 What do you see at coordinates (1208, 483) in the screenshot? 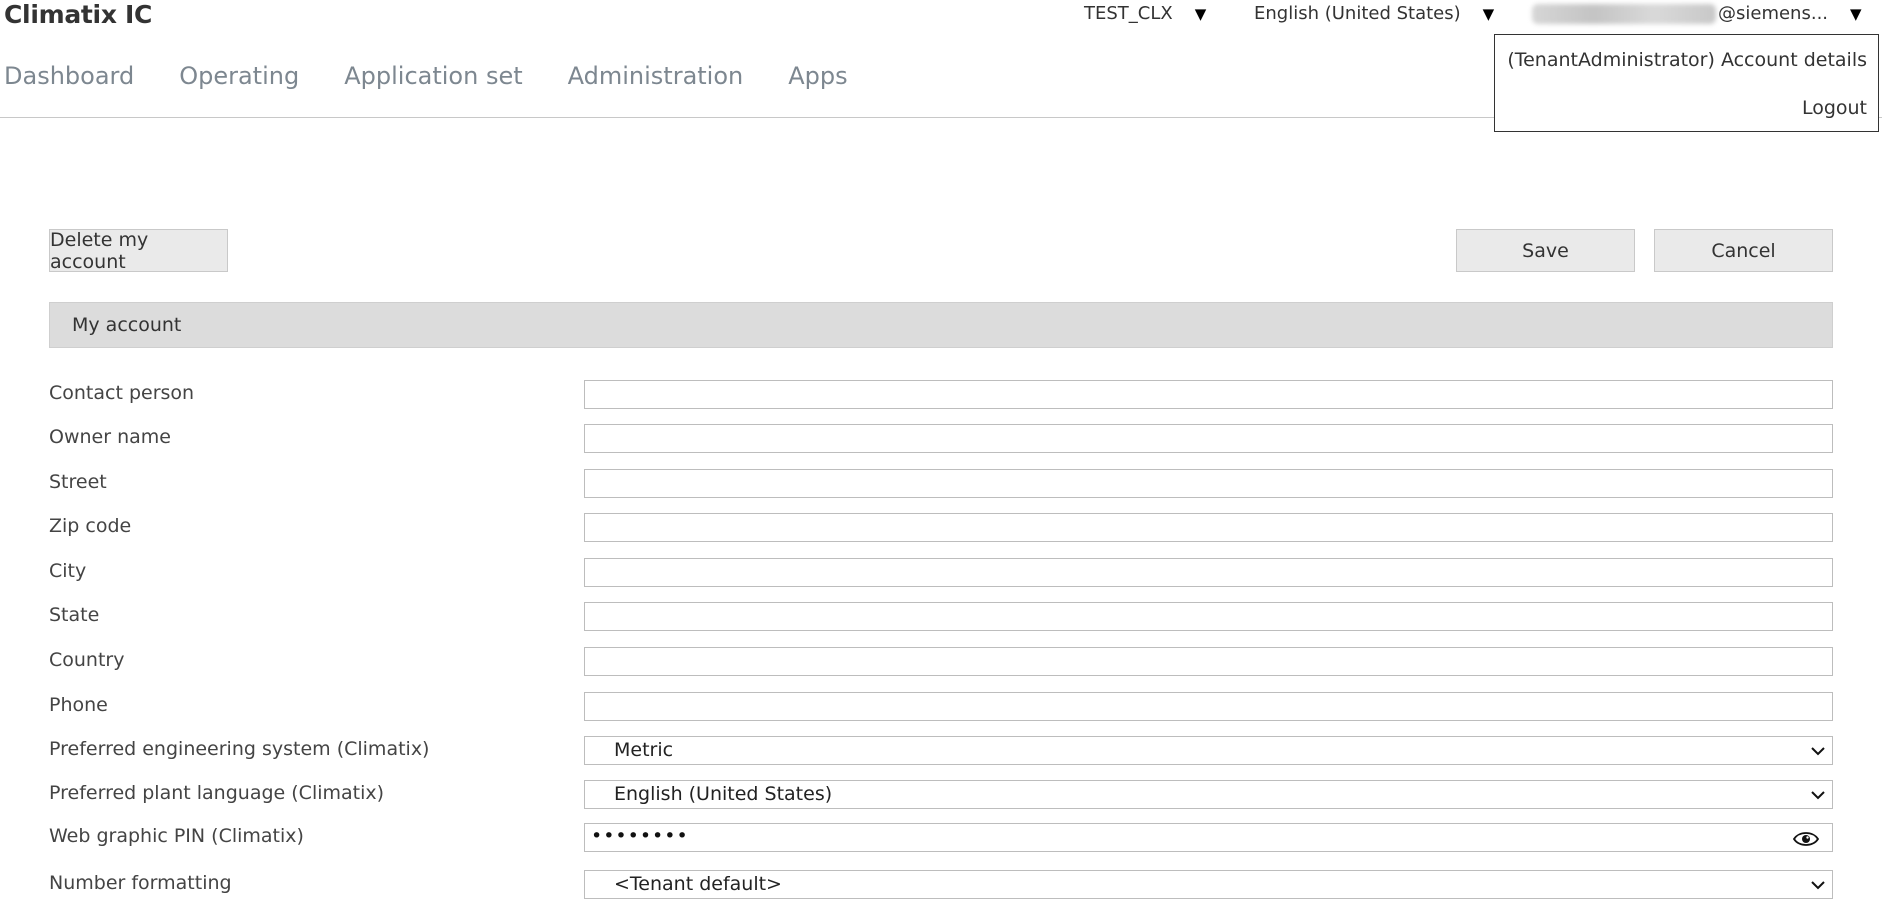
I see `street-input` at bounding box center [1208, 483].